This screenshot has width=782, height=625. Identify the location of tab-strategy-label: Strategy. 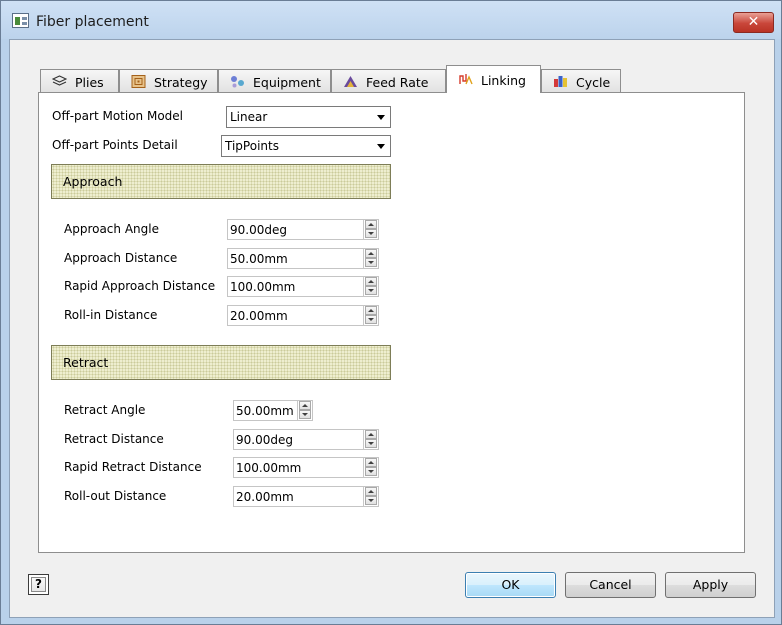
(181, 82).